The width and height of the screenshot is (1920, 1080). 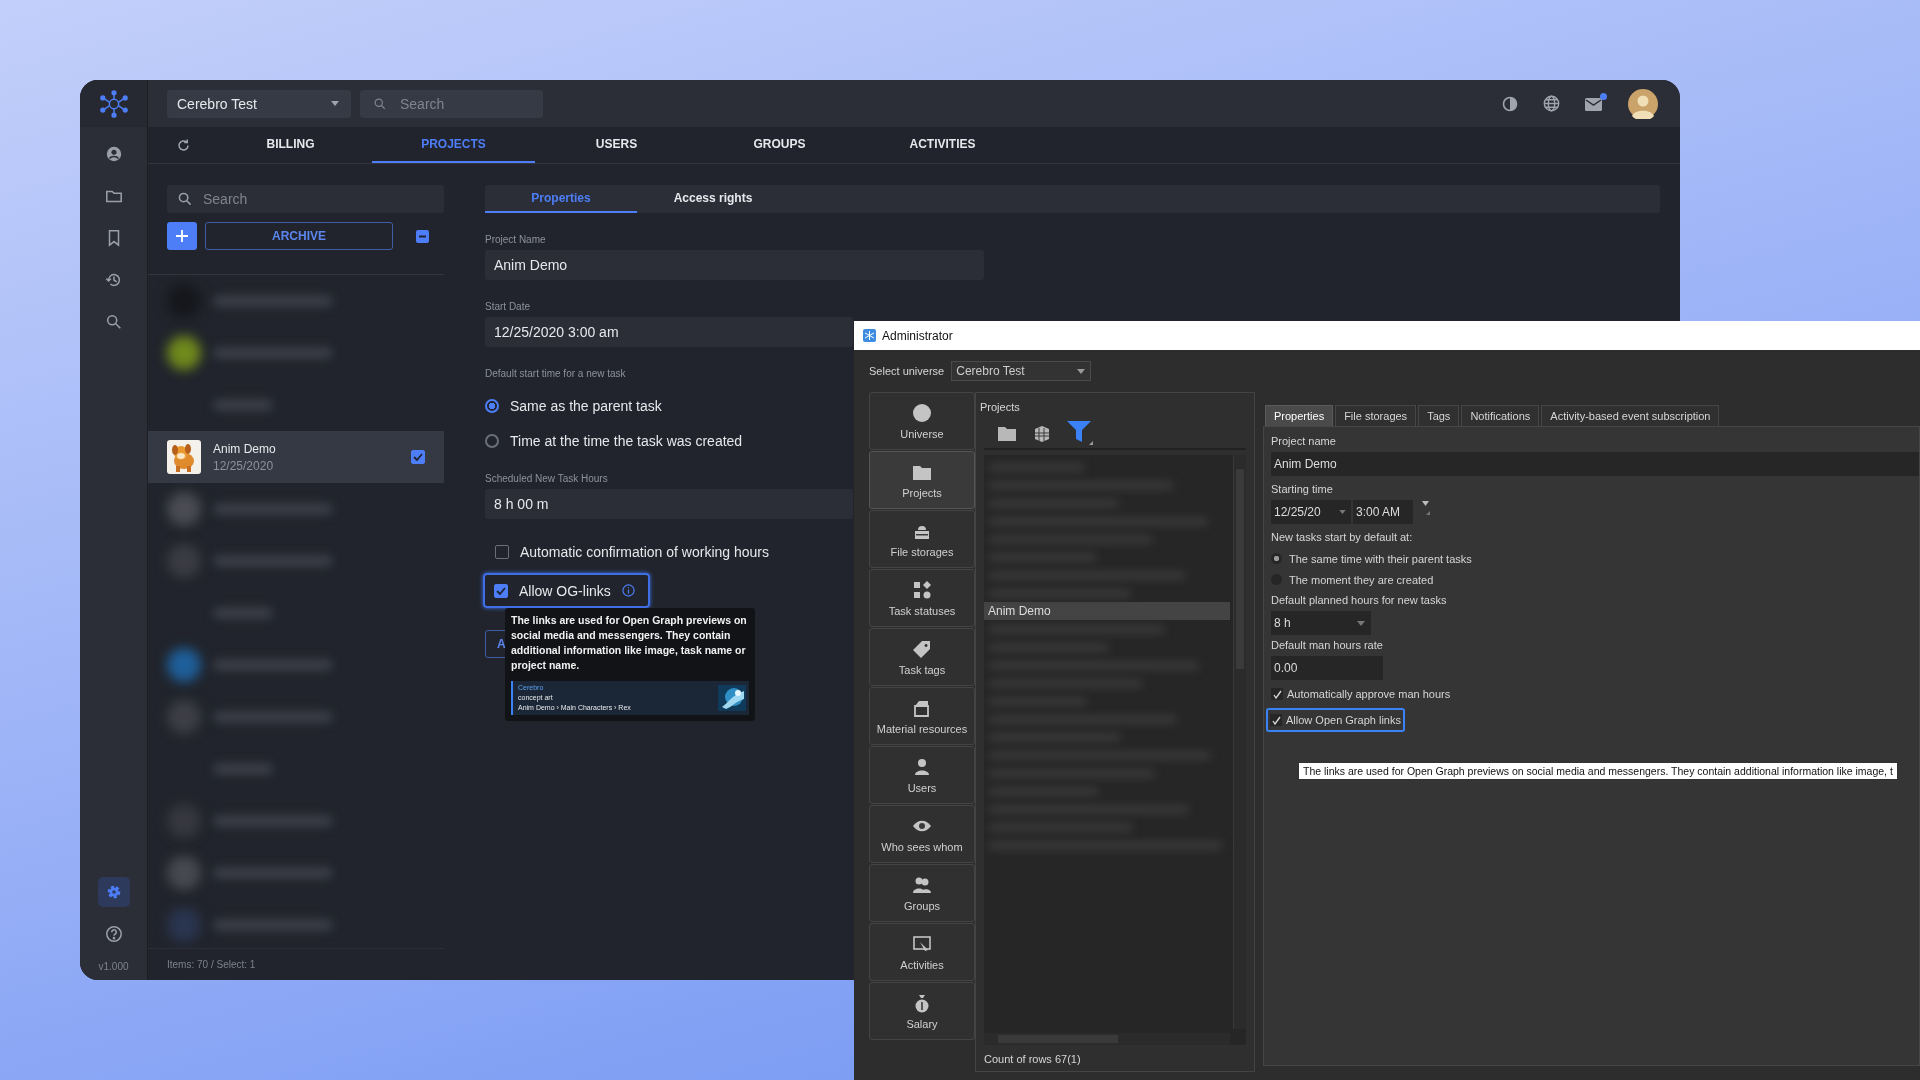 I want to click on nav-button: Salary, so click(x=922, y=1011).